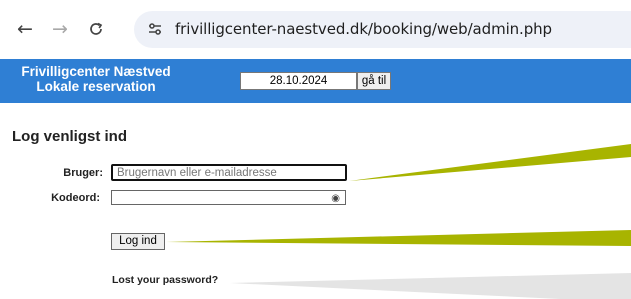 Image resolution: width=631 pixels, height=299 pixels. Describe the element at coordinates (96, 71) in the screenshot. I see `brand-line-1: Frivilligcenter Næstved` at that location.